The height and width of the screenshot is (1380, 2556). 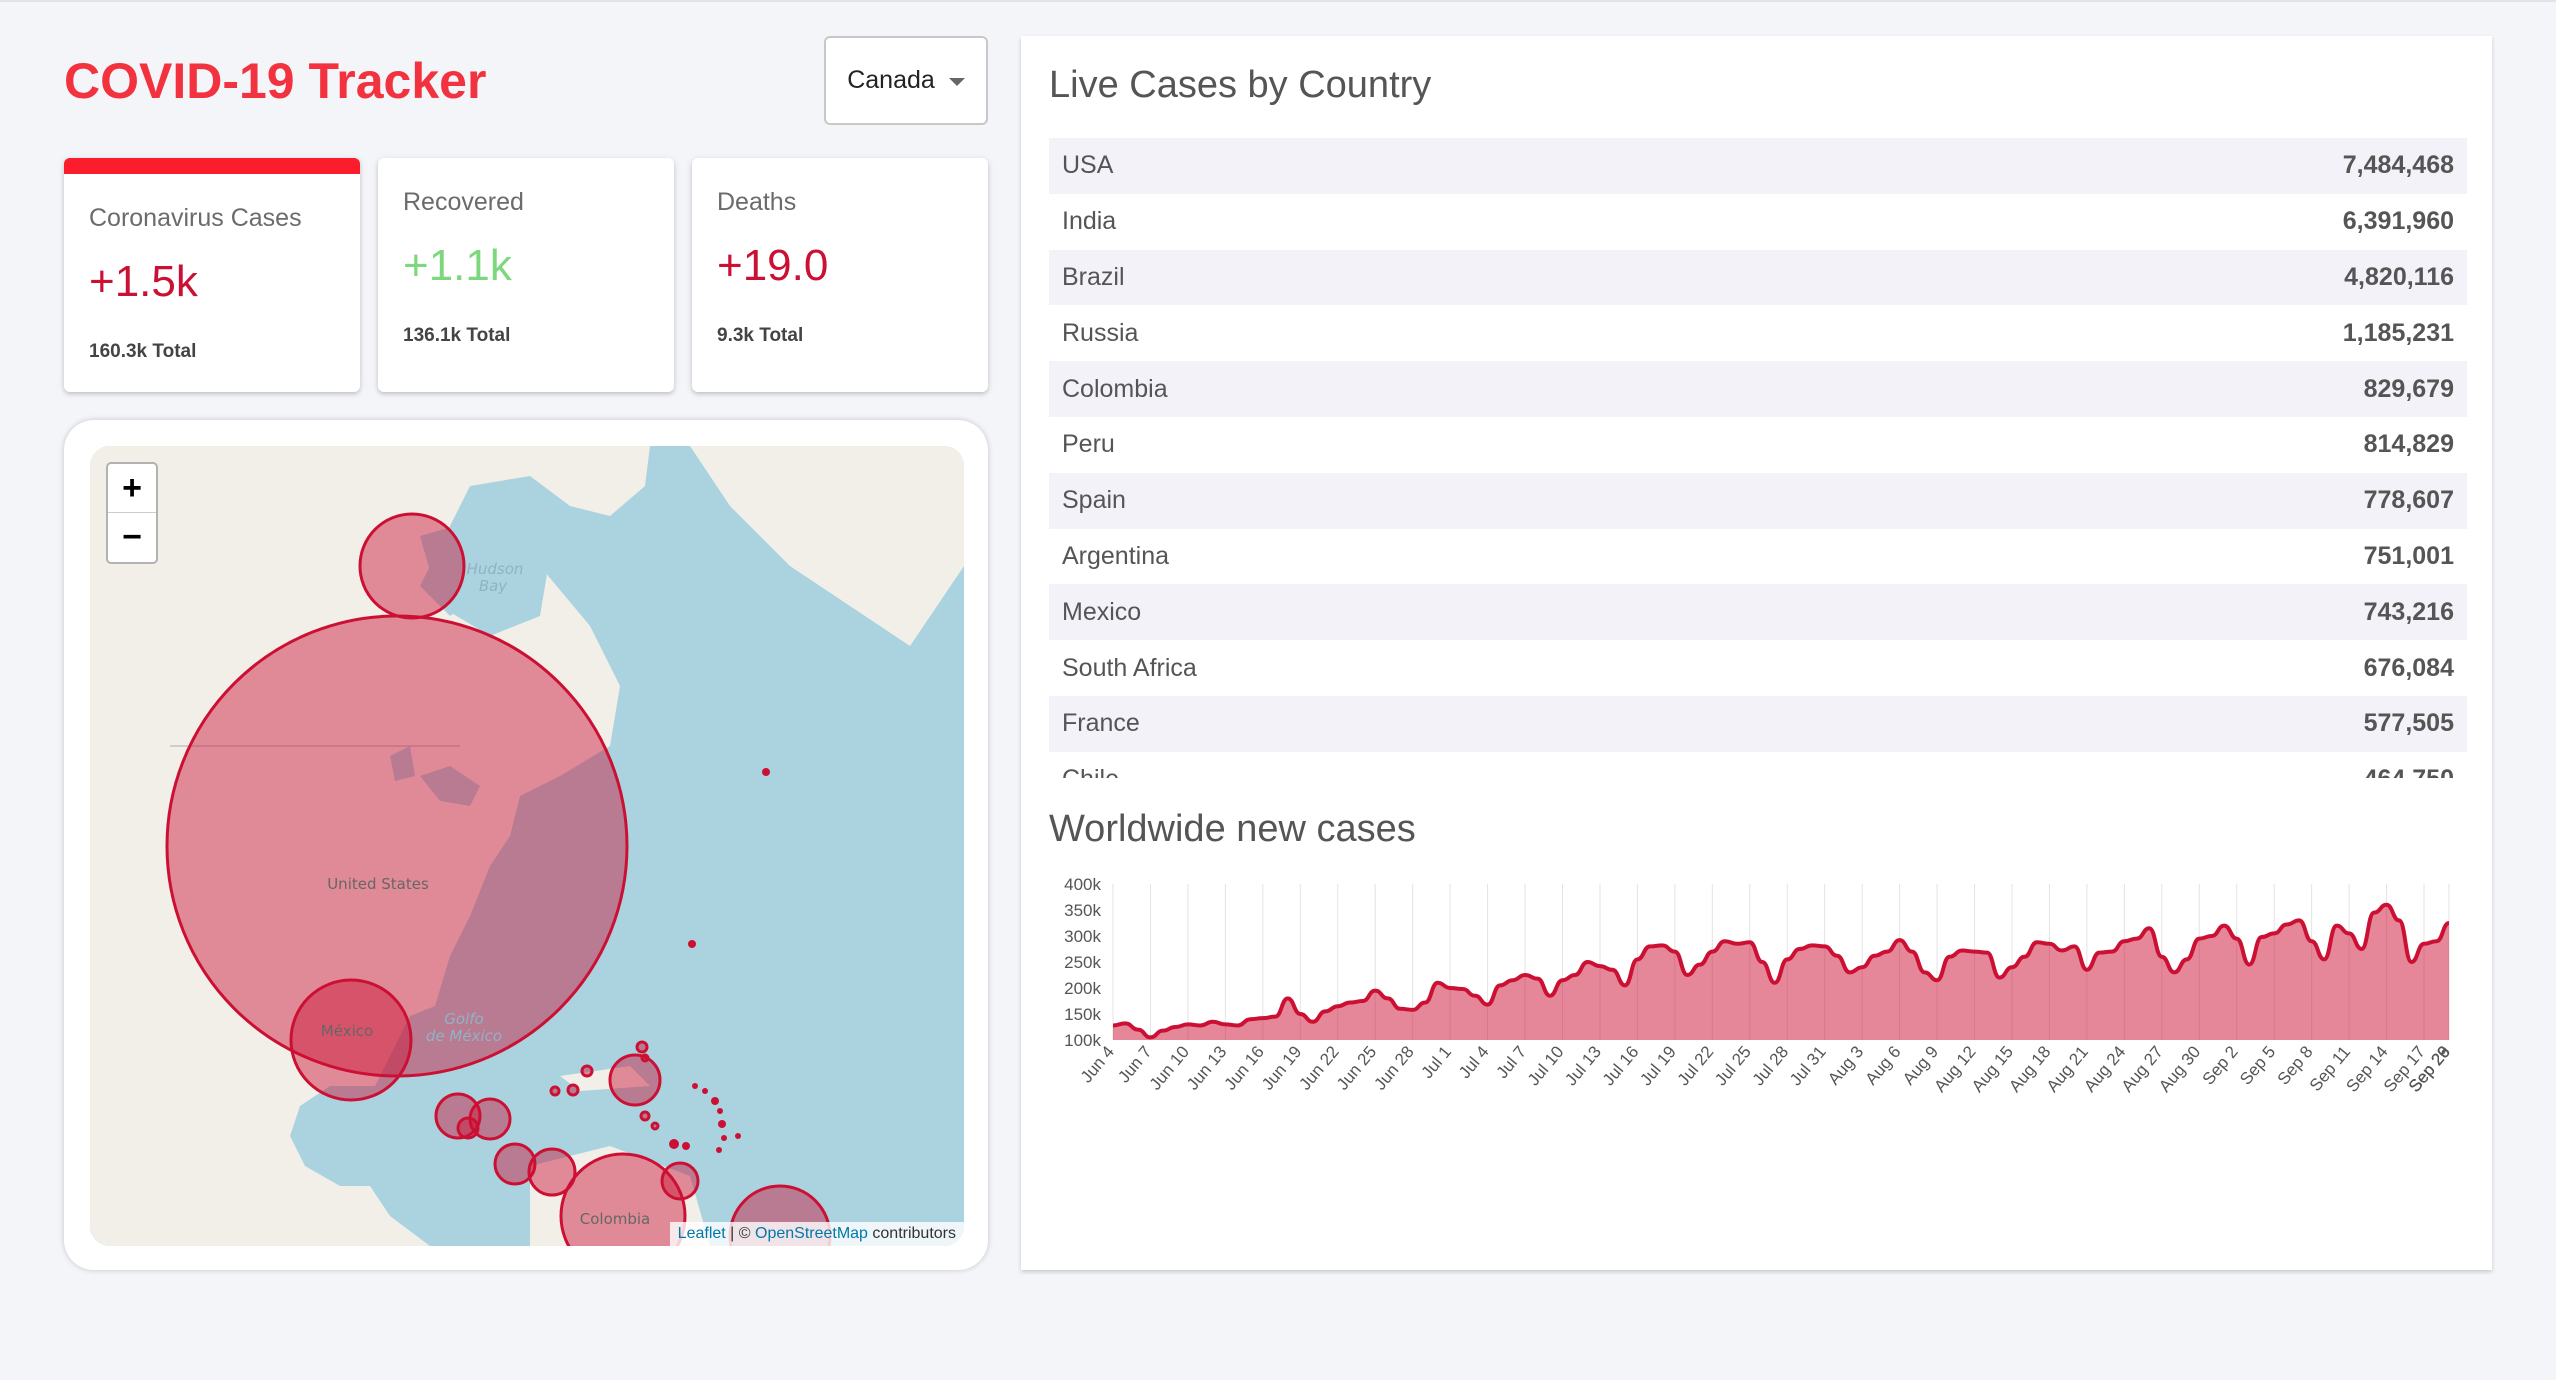 What do you see at coordinates (2398, 332) in the screenshot?
I see `row-cases: 1,185,231` at bounding box center [2398, 332].